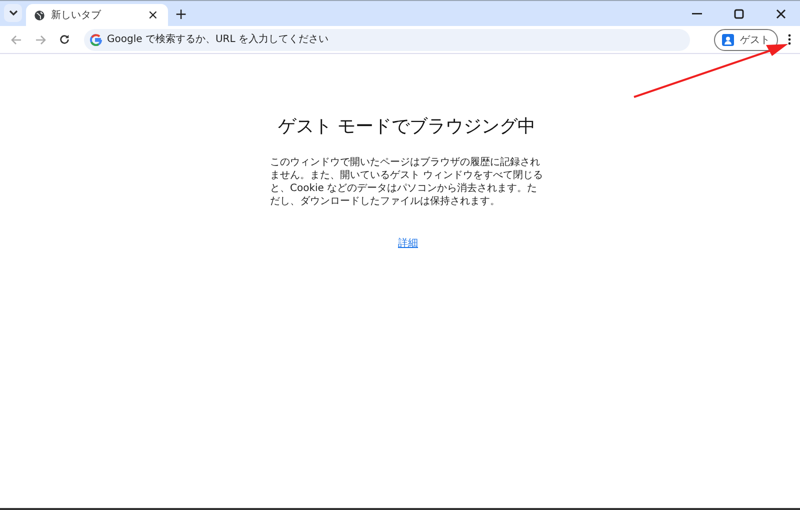 This screenshot has height=510, width=800. What do you see at coordinates (781, 14) in the screenshot?
I see `close-icon` at bounding box center [781, 14].